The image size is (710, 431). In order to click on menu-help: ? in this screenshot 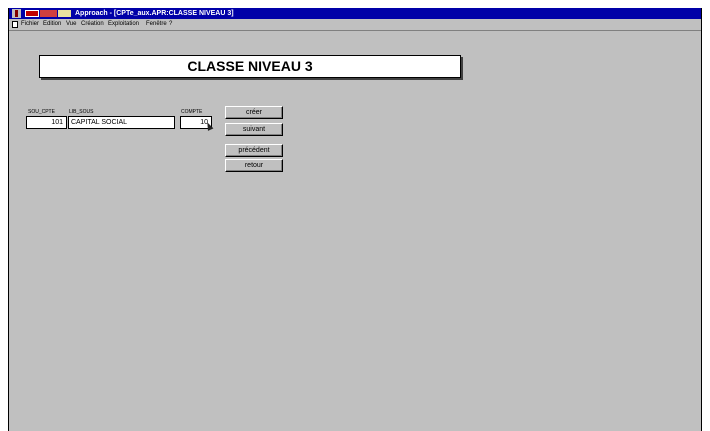, I will do `click(170, 24)`.